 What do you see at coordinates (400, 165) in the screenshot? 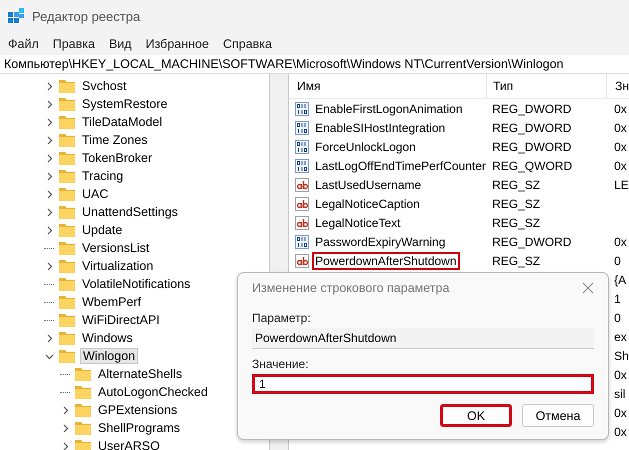
I see `value-name: LastLogOffEndTimePerfCounter` at bounding box center [400, 165].